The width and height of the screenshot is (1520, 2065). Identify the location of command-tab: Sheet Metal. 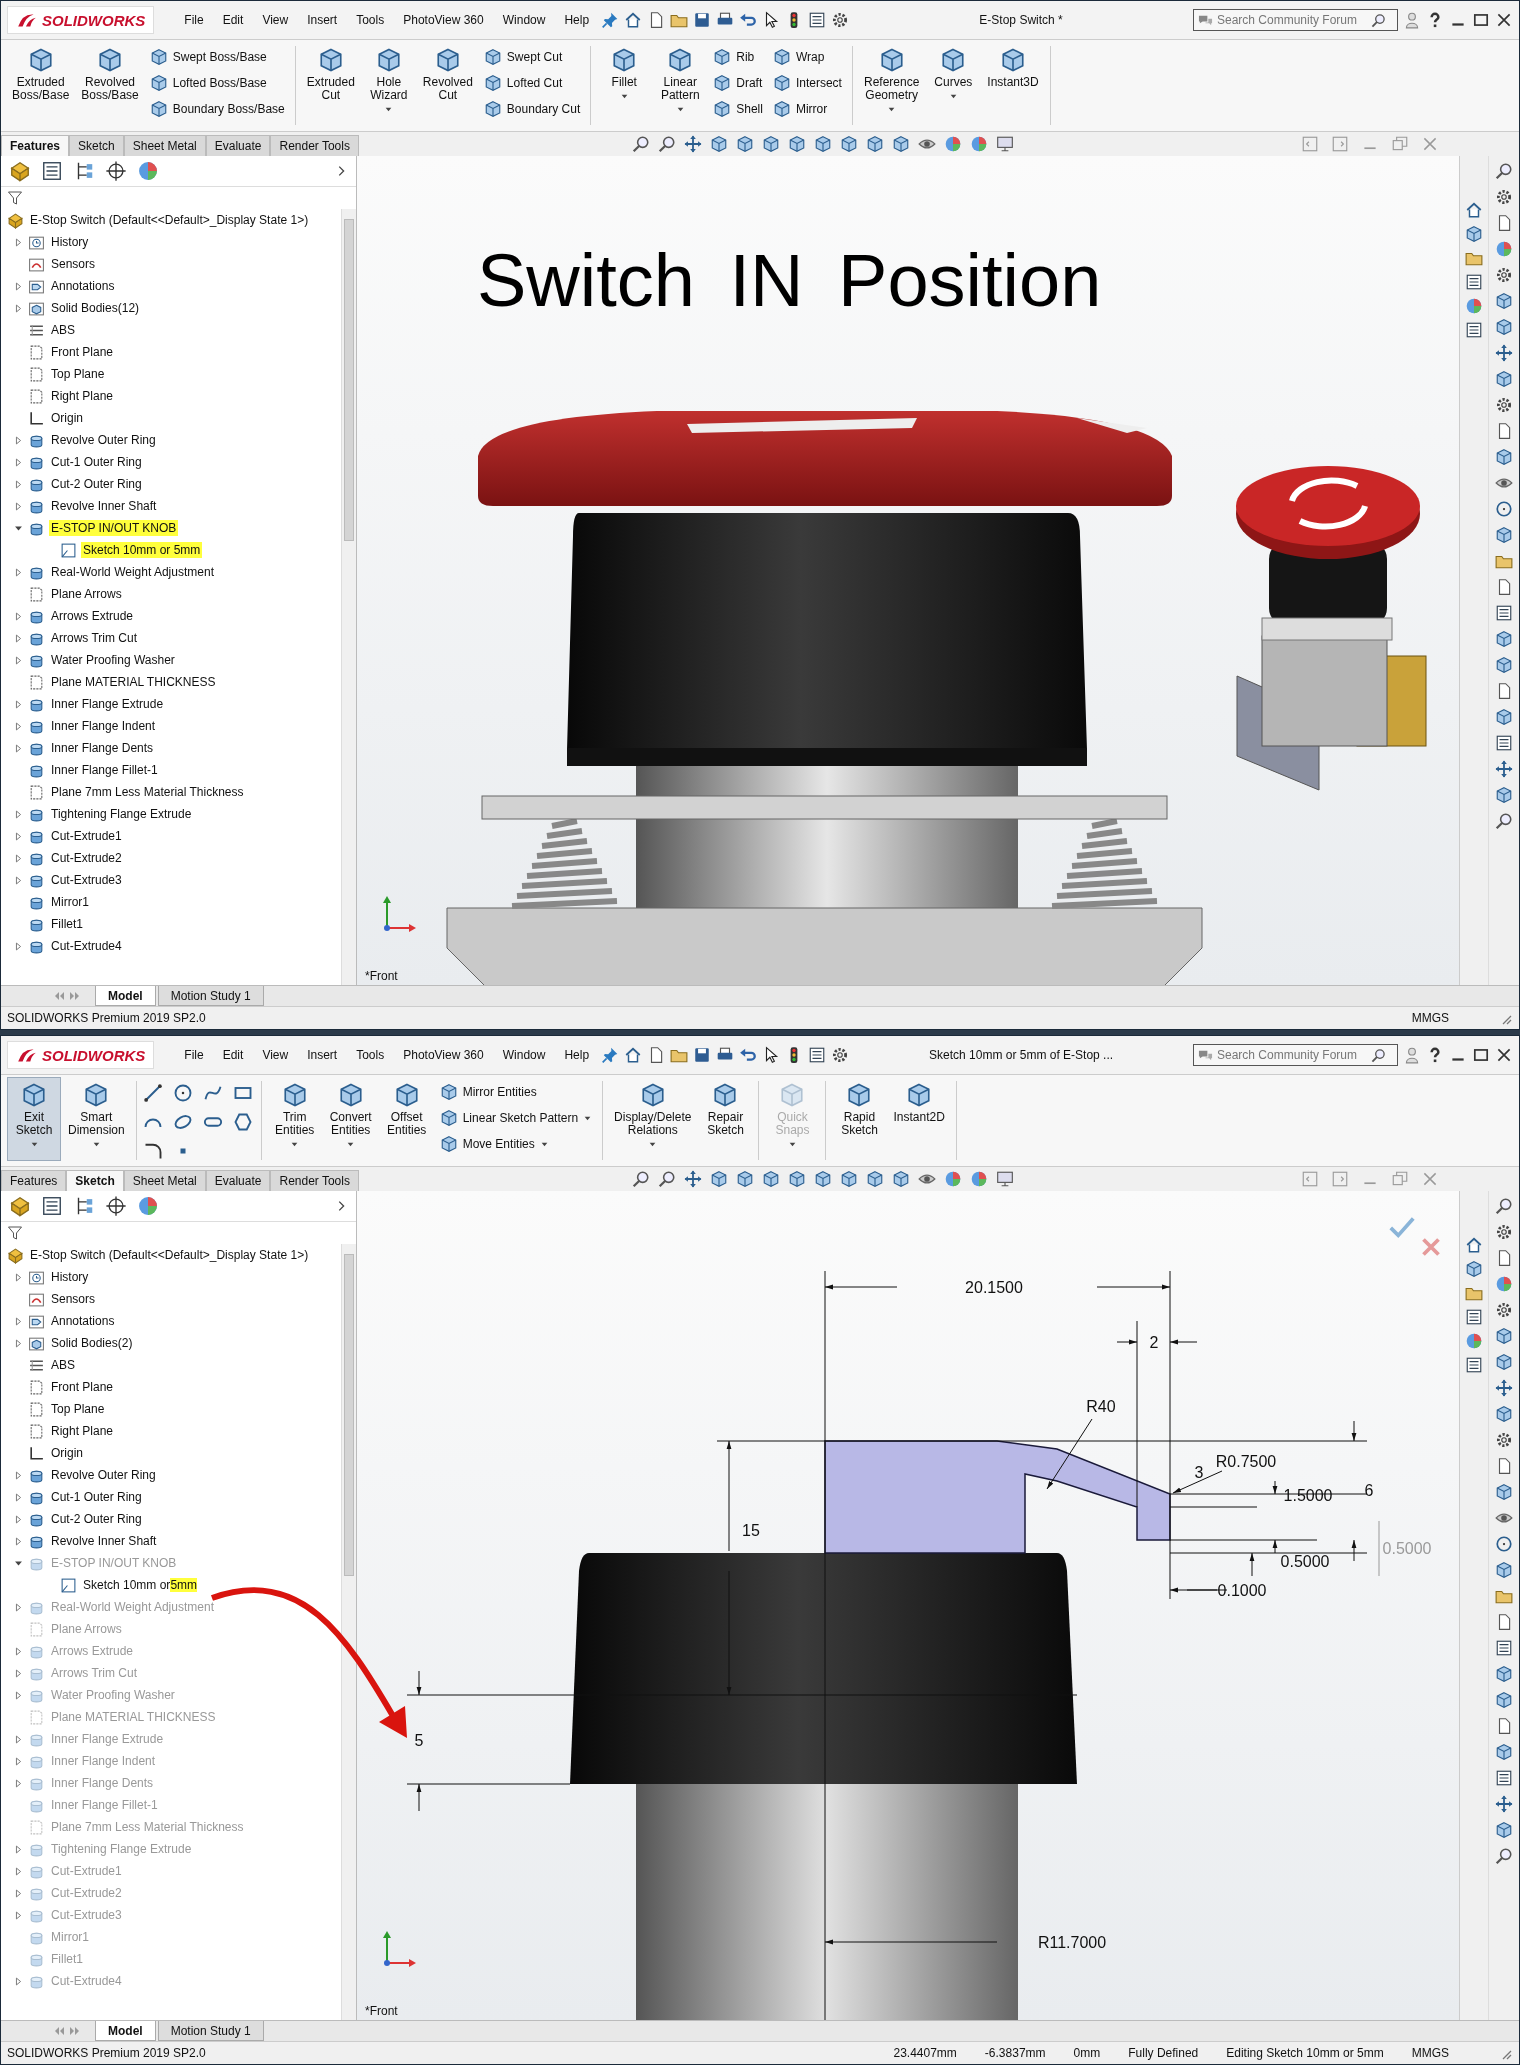
(164, 1180).